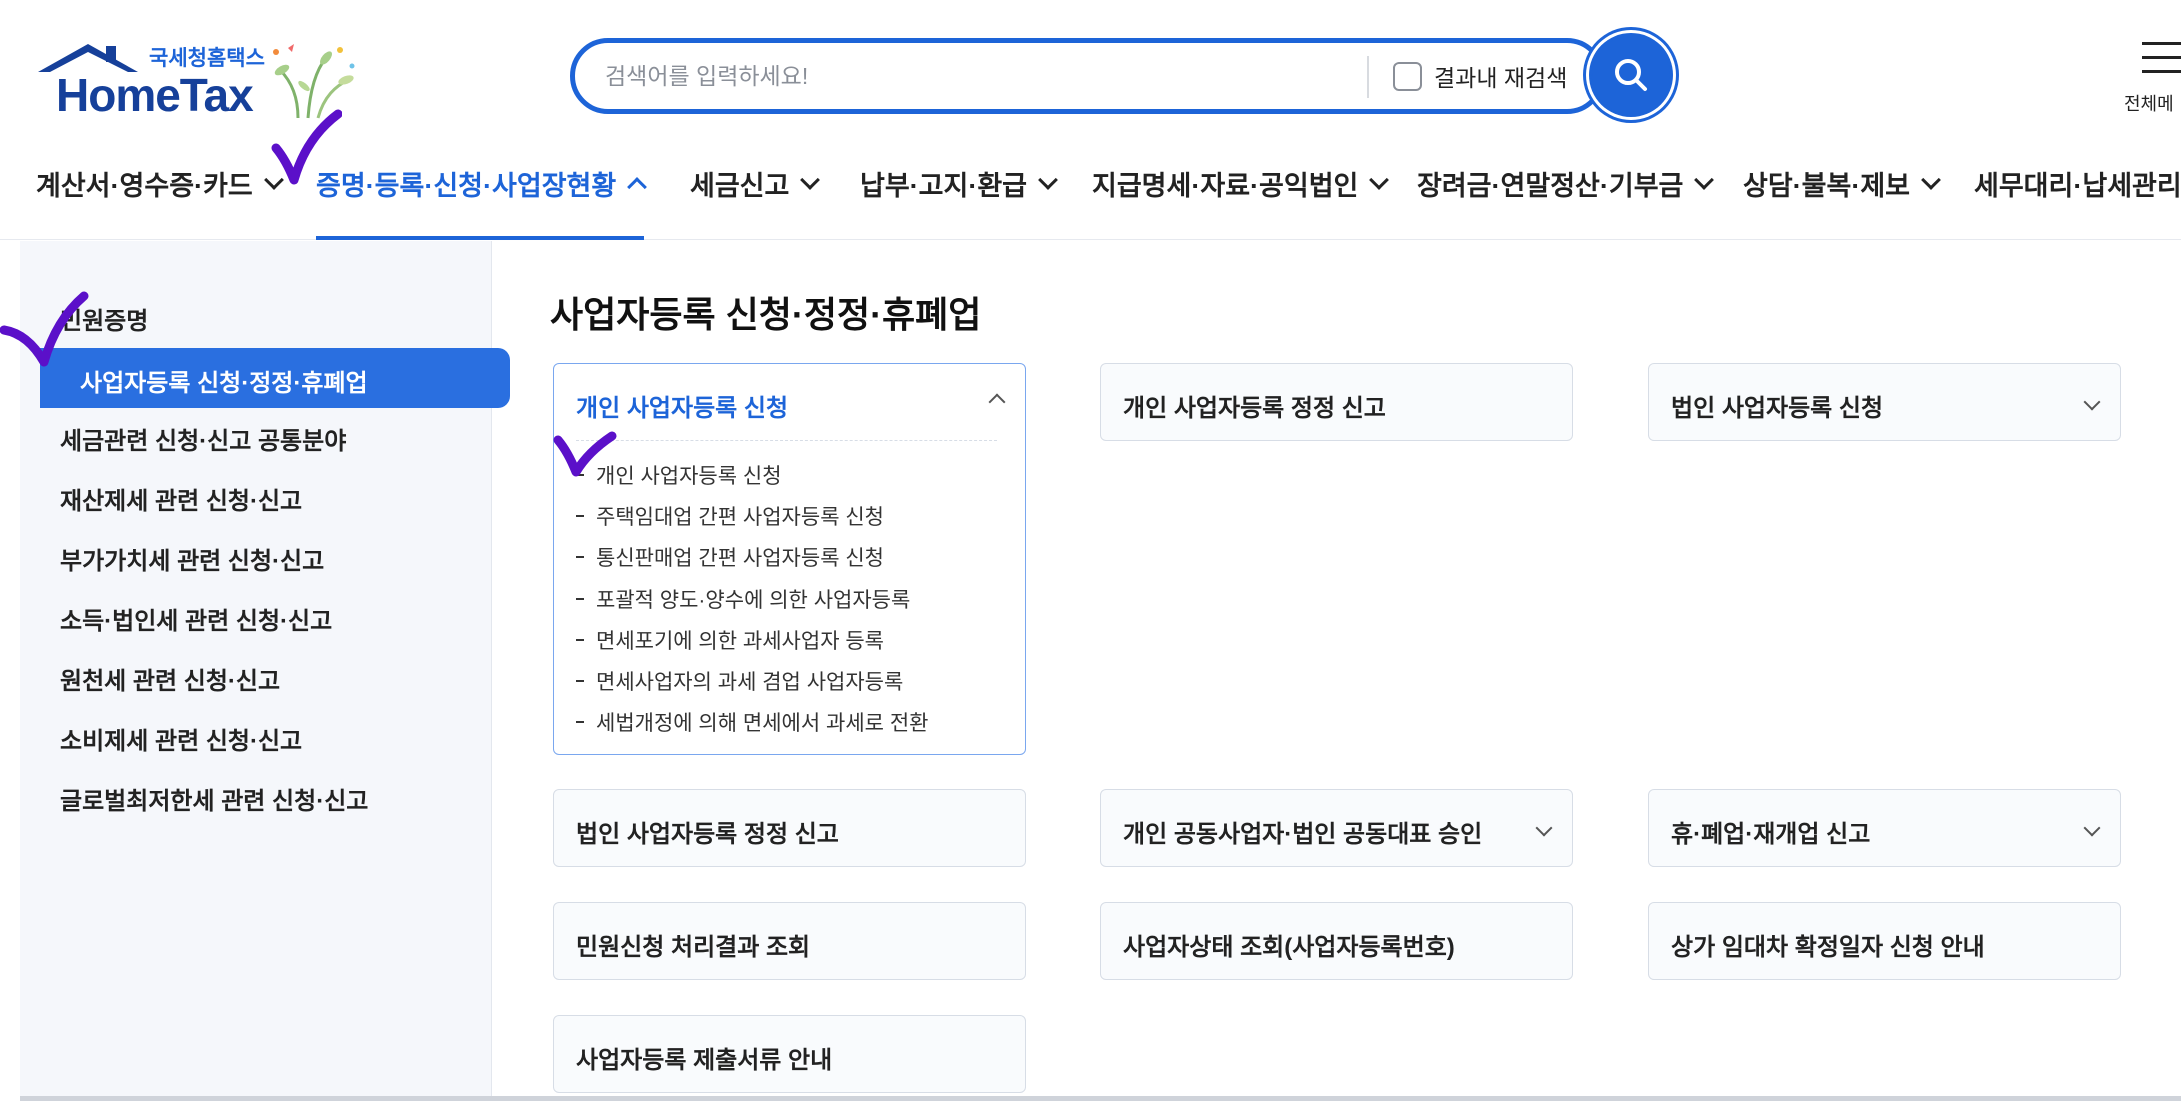 This screenshot has height=1101, width=2181. I want to click on sub-menu-item: 면세포기에 의한 과세사업자 등록, so click(752, 639).